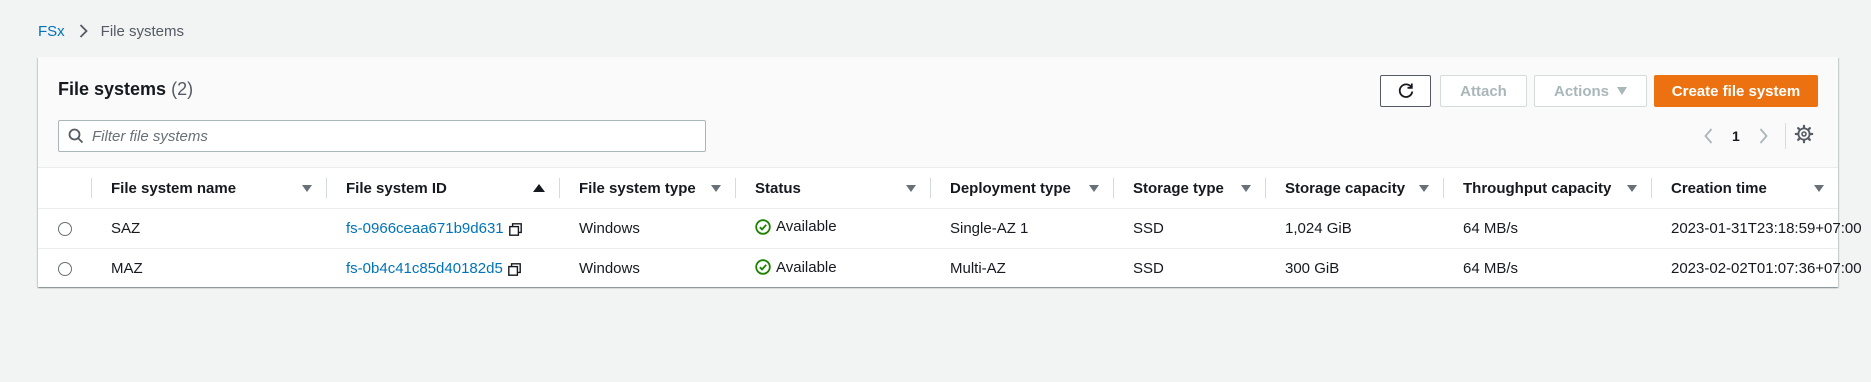 This screenshot has height=382, width=1871. What do you see at coordinates (1785, 136) in the screenshot?
I see `pagination-divider` at bounding box center [1785, 136].